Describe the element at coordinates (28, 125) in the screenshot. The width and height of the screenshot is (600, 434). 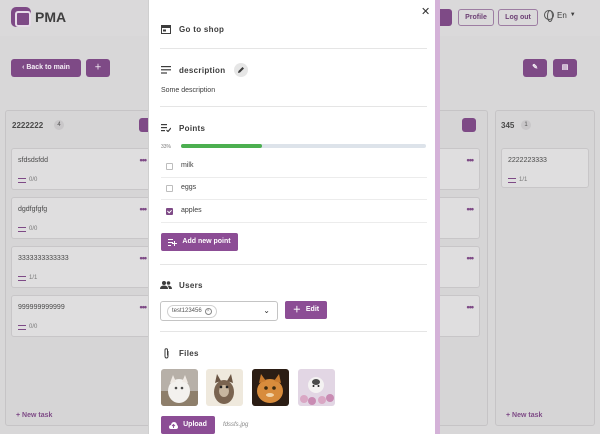
I see `column-title: 2222222` at that location.